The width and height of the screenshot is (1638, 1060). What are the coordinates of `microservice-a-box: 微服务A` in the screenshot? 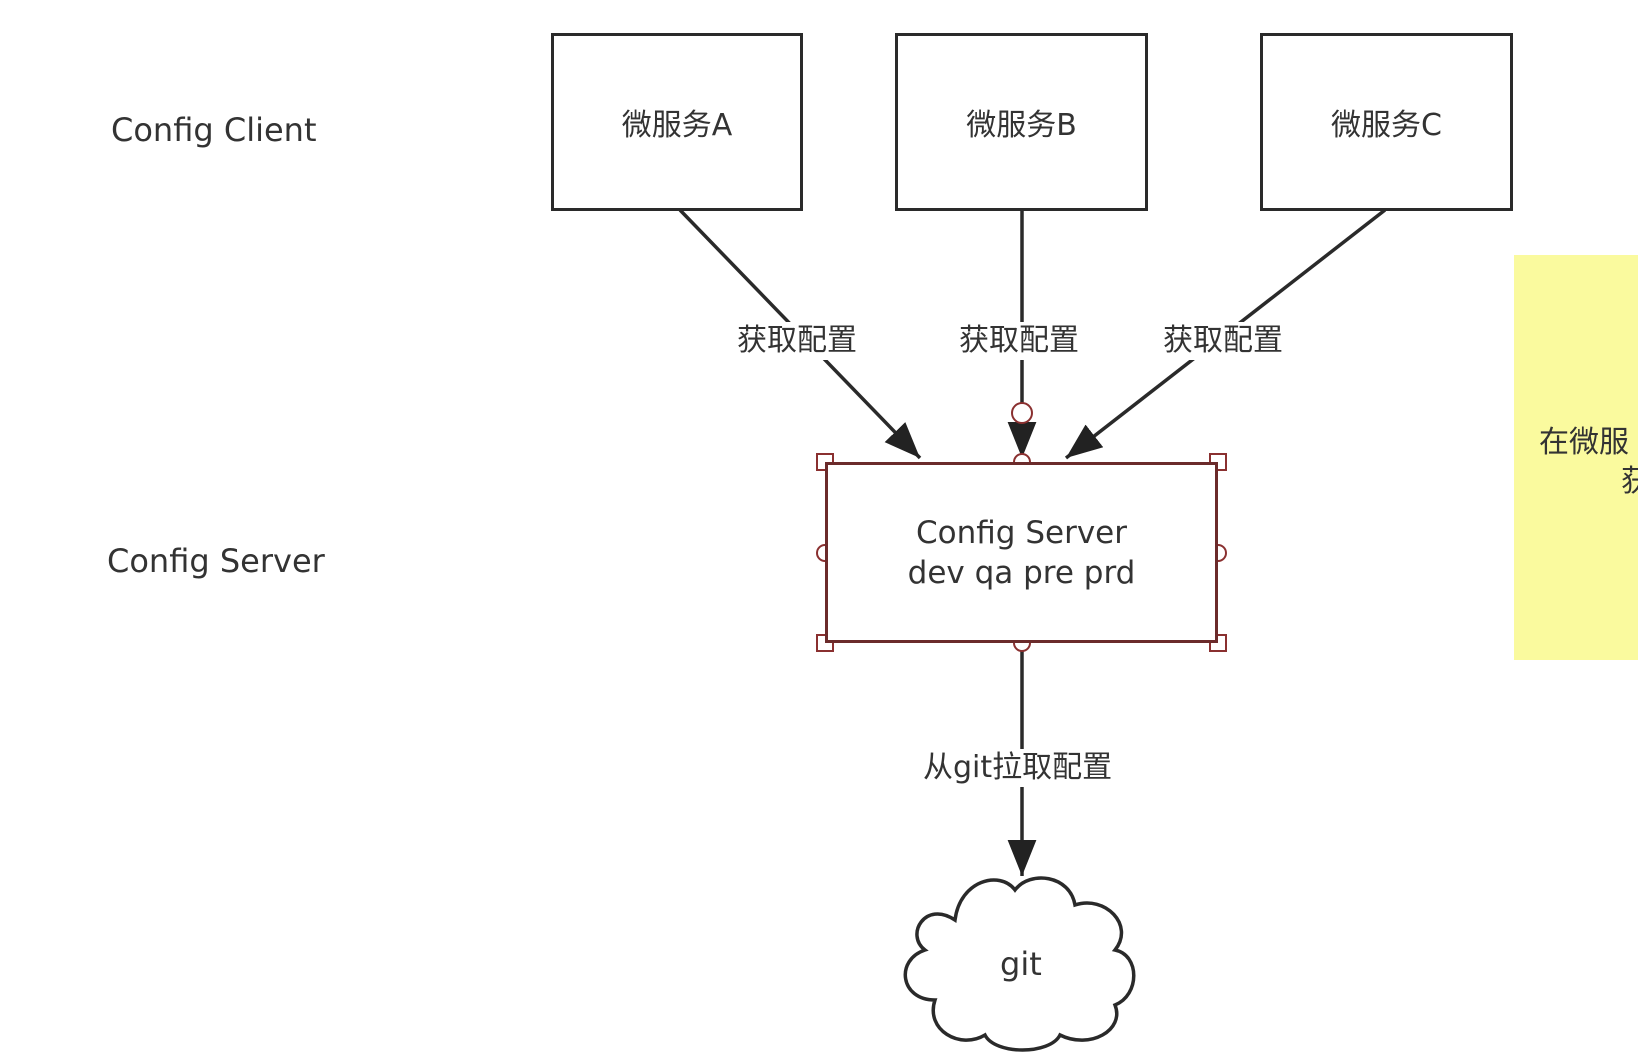 It's located at (677, 122).